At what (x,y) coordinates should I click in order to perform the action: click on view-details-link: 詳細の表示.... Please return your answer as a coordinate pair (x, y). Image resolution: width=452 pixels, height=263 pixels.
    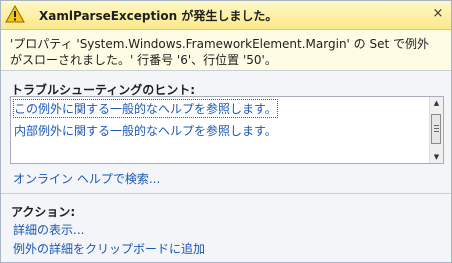
    Looking at the image, I should click on (48, 229).